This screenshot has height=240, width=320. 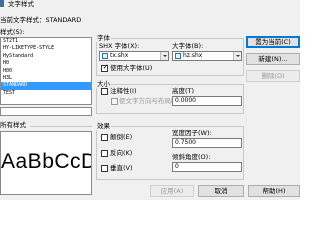 What do you see at coordinates (21, 4) in the screenshot?
I see `dialog-title: 文字样式` at bounding box center [21, 4].